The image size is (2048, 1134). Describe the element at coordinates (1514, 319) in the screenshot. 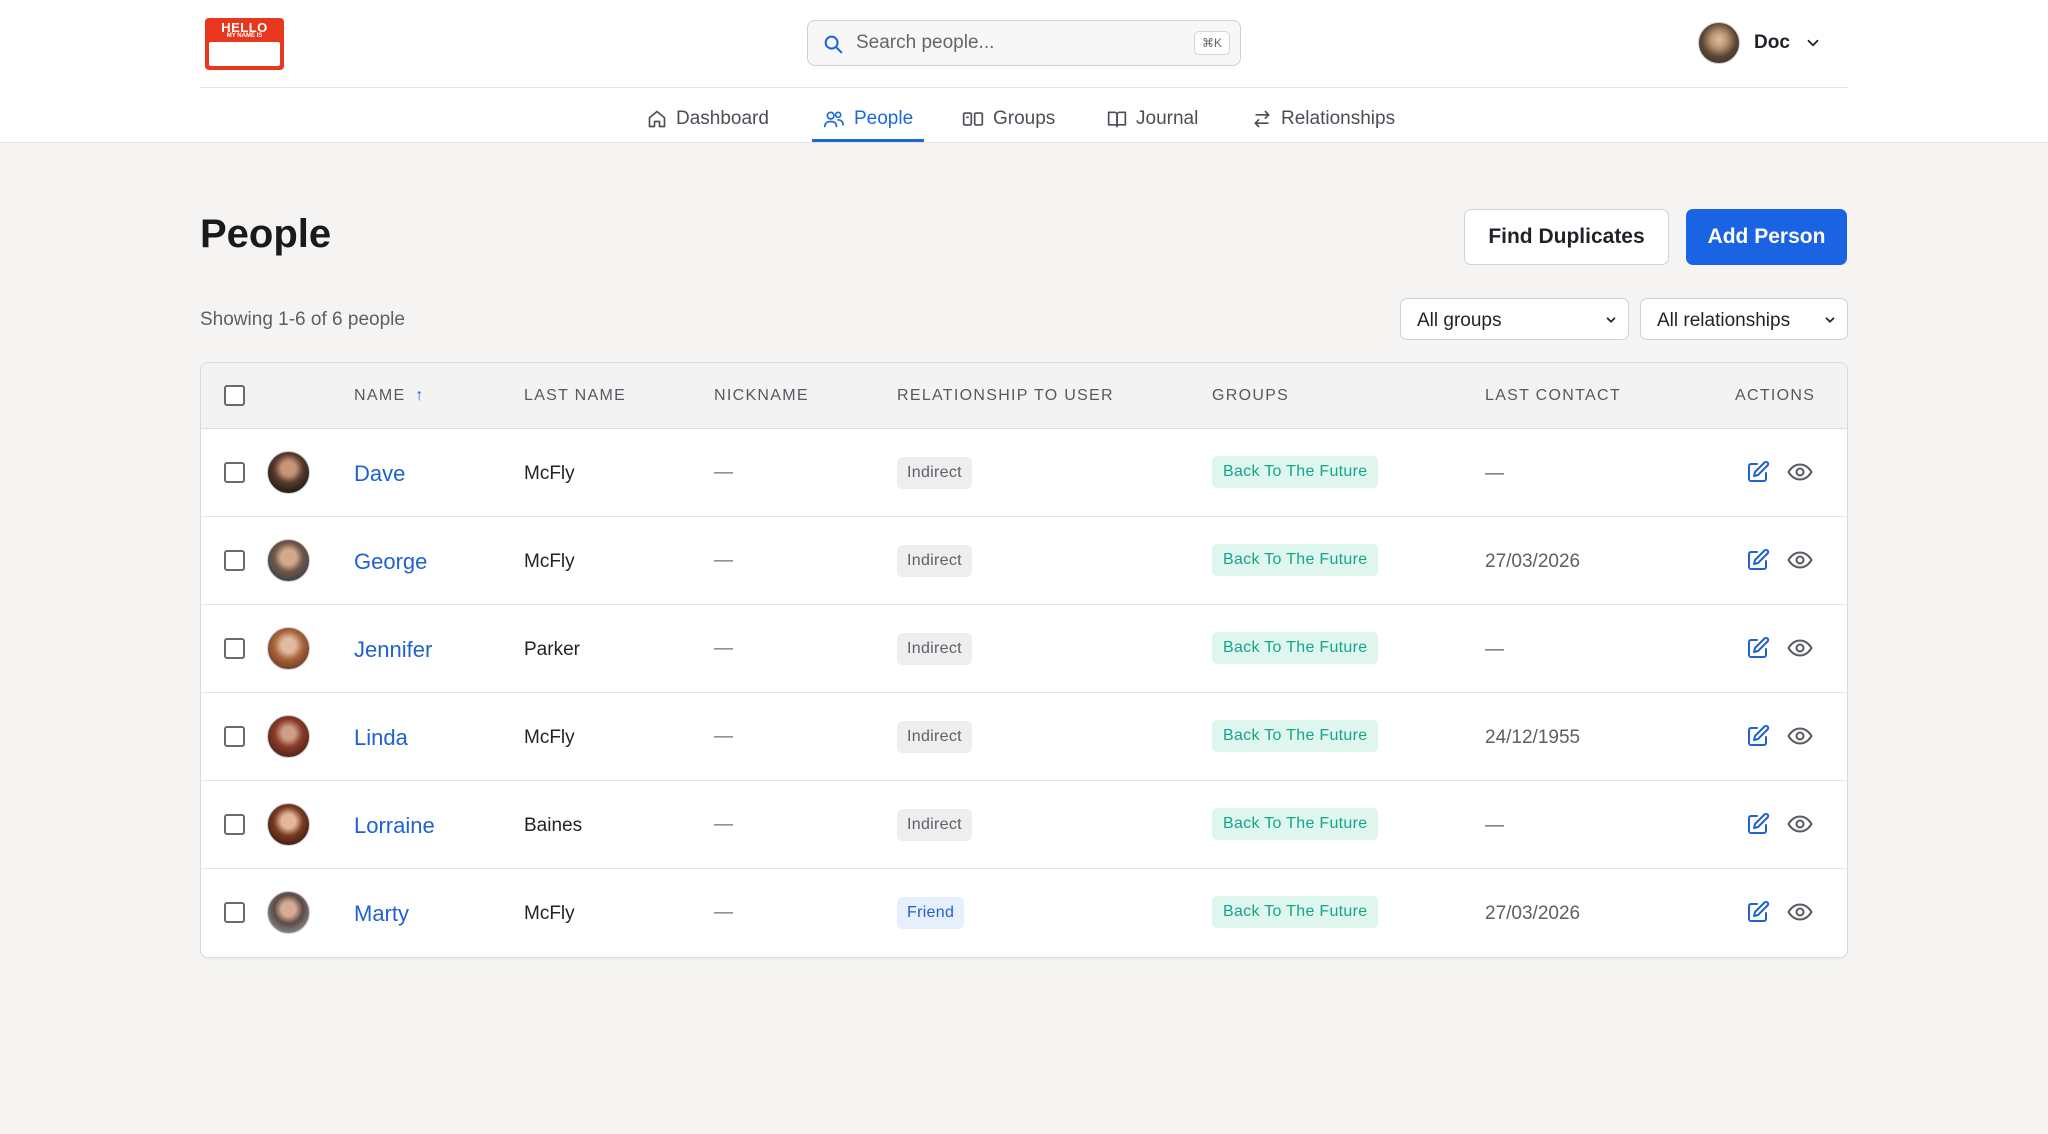

I see `groups-filter-select: All groups` at that location.